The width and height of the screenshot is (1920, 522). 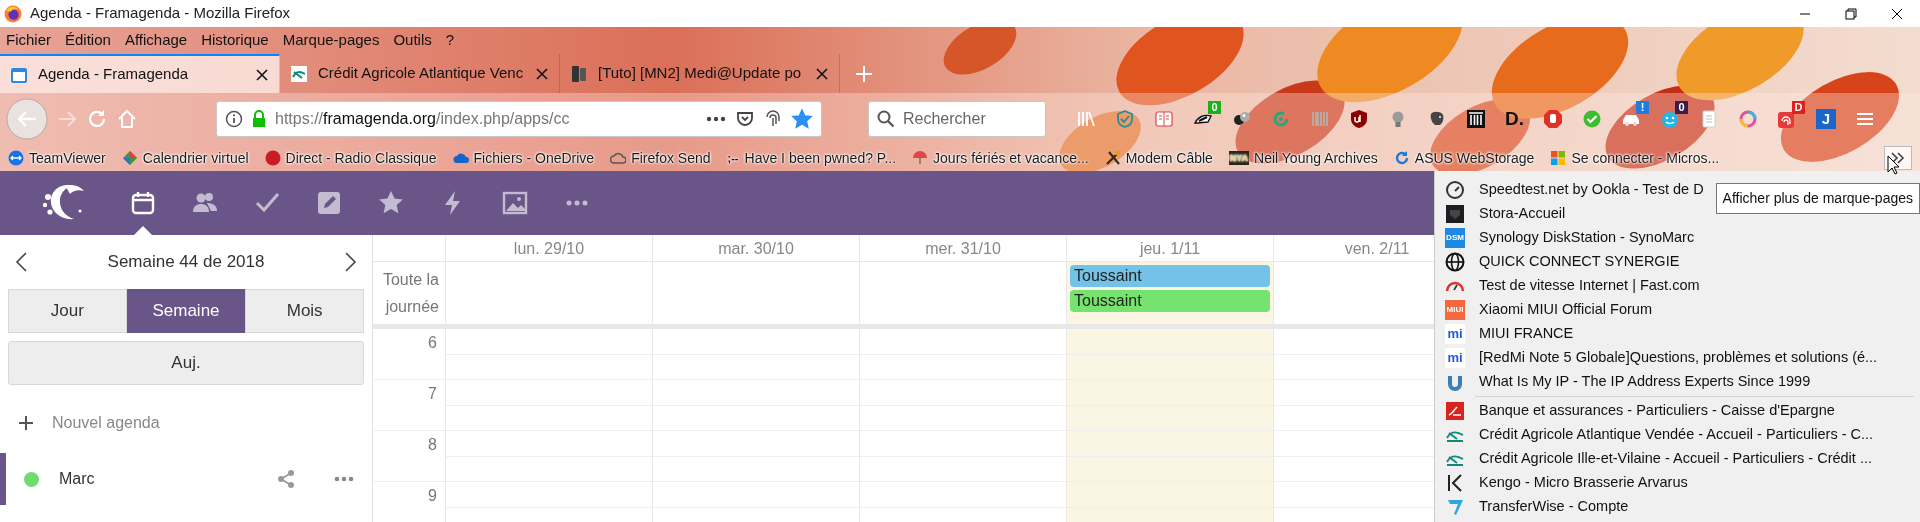 I want to click on share-icon, so click(x=286, y=479).